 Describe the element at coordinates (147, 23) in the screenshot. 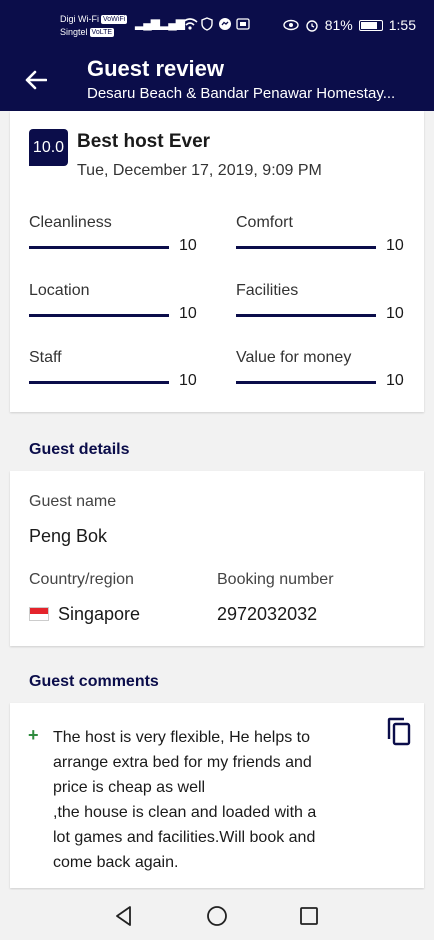

I see `signal-icon: ▂▄▆` at that location.